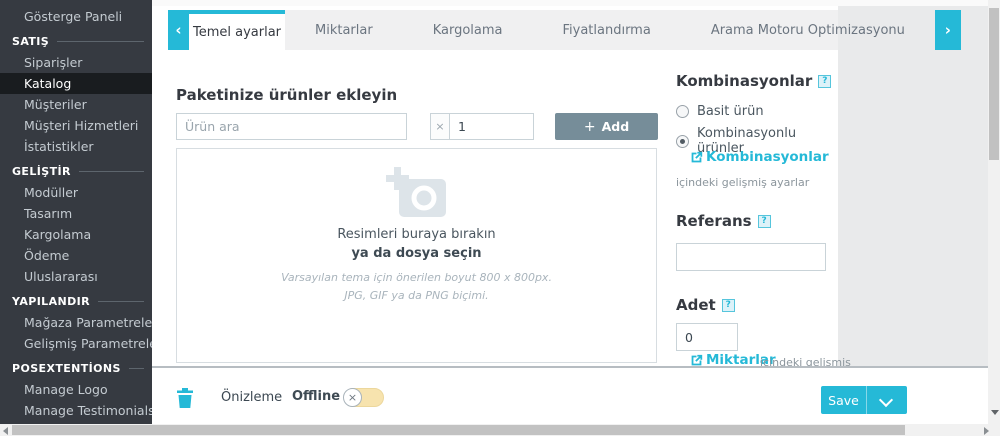  What do you see at coordinates (843, 400) in the screenshot?
I see `save-button: Save` at bounding box center [843, 400].